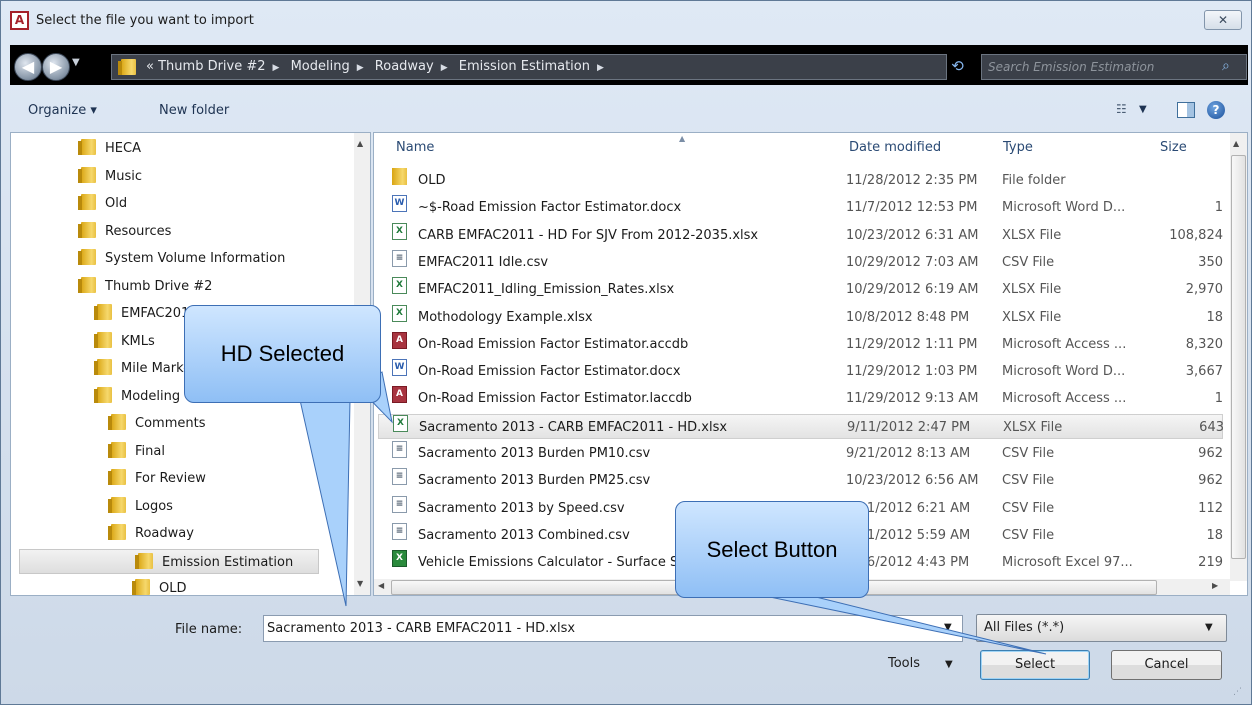  Describe the element at coordinates (211, 66) in the screenshot. I see `breadcrumb-item: Thumb Drive #2` at that location.